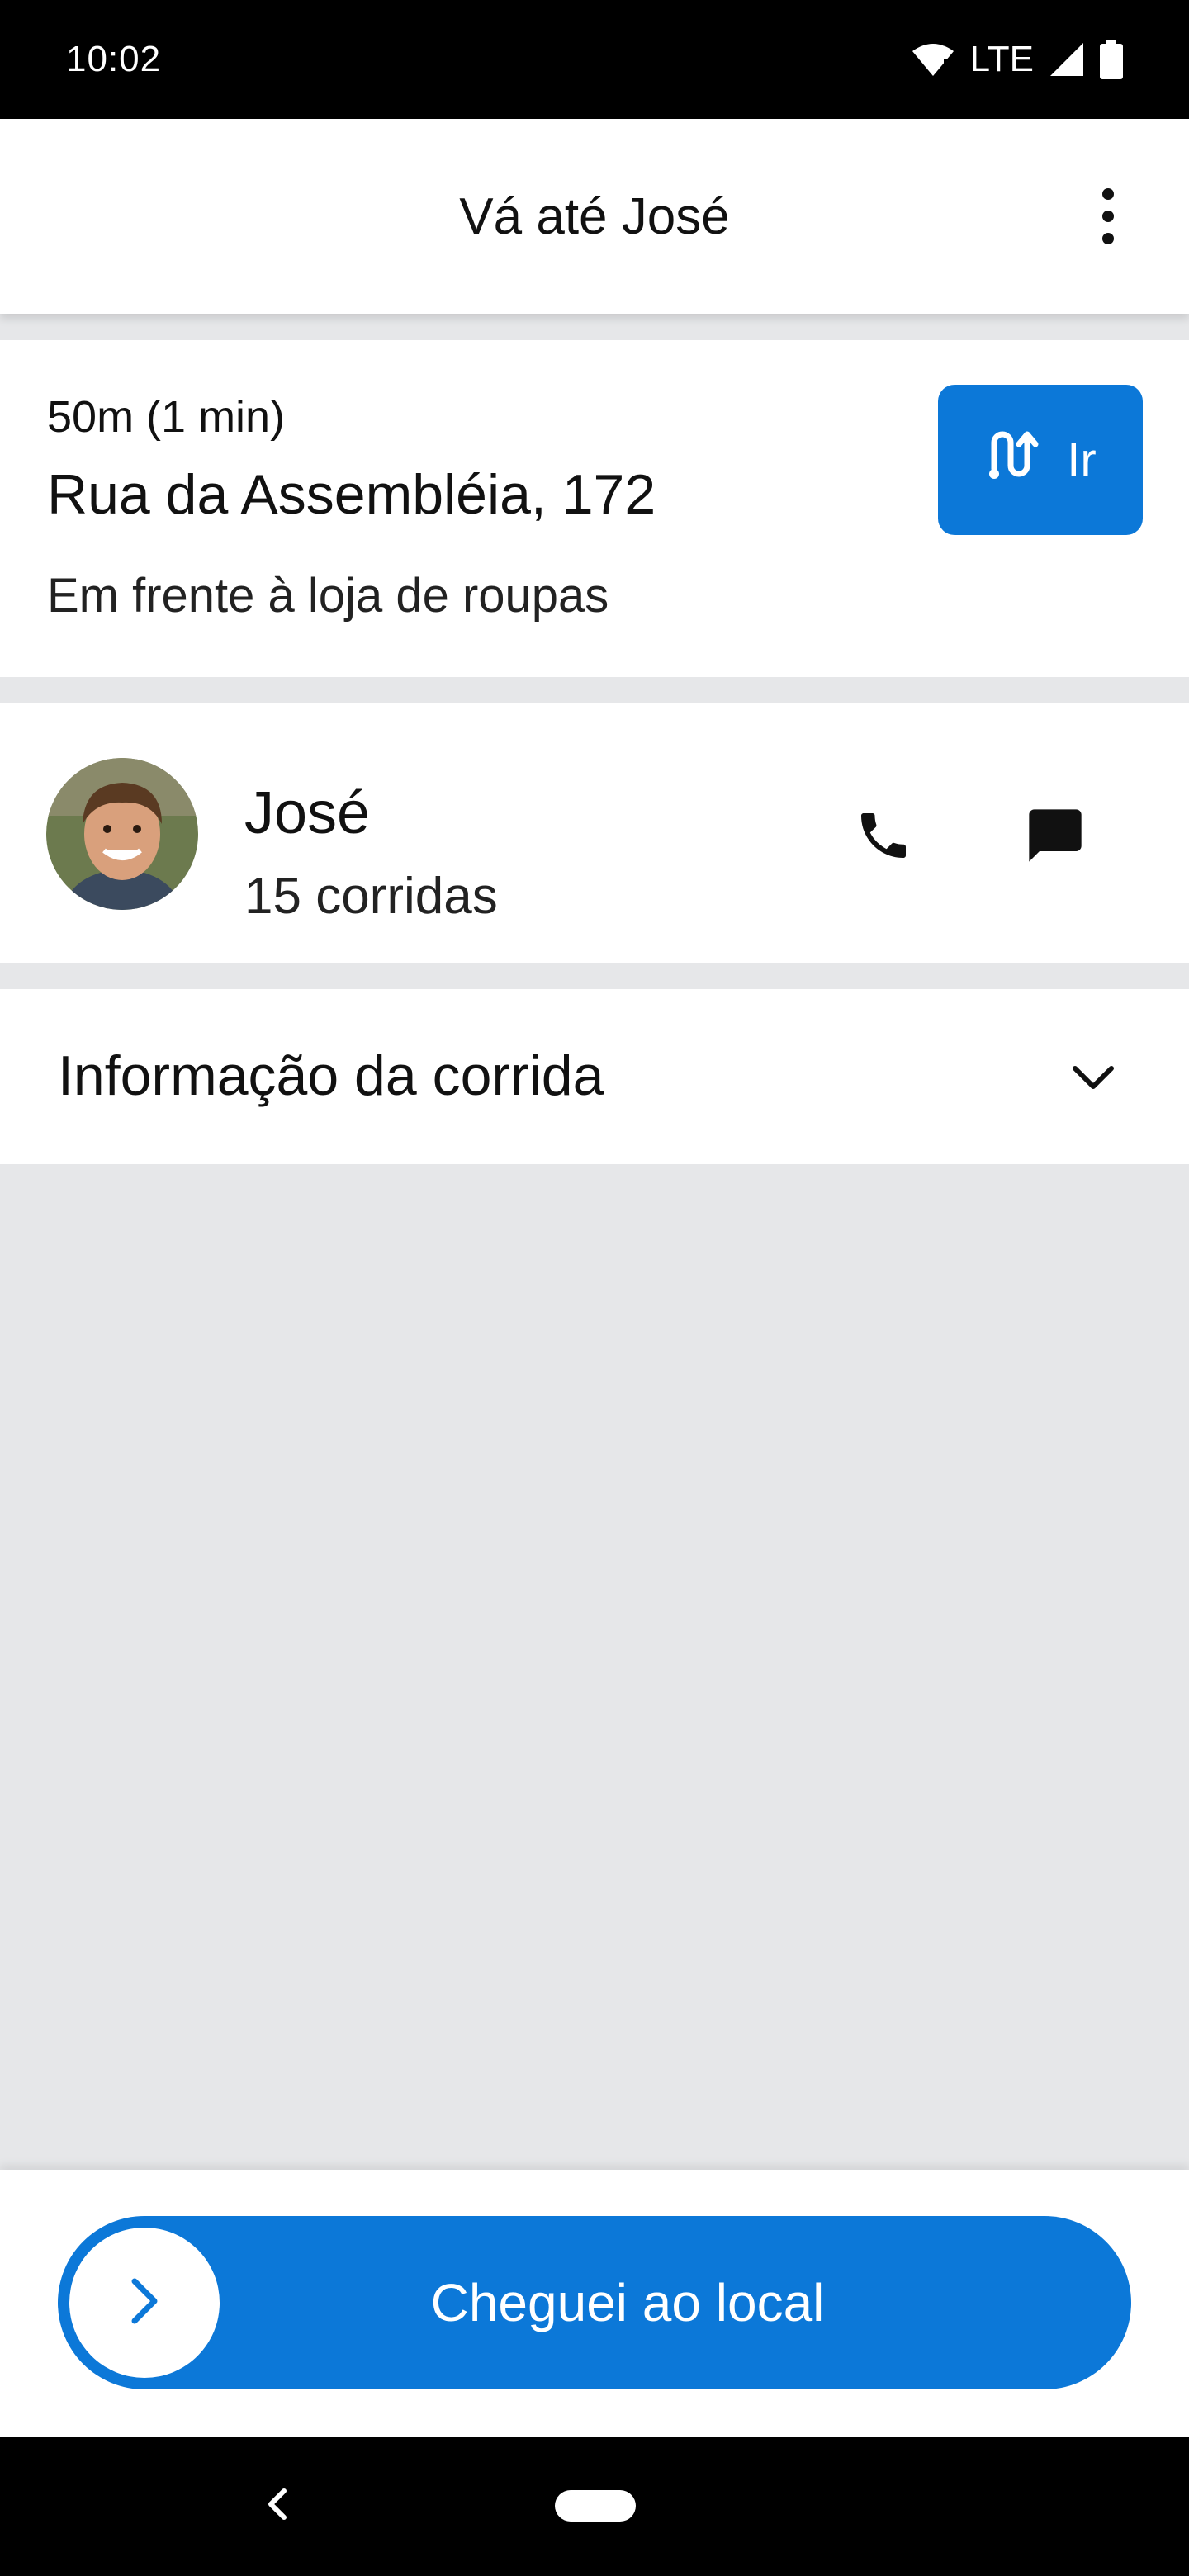 The width and height of the screenshot is (1189, 2576). What do you see at coordinates (1108, 216) in the screenshot?
I see `more-vert-icon` at bounding box center [1108, 216].